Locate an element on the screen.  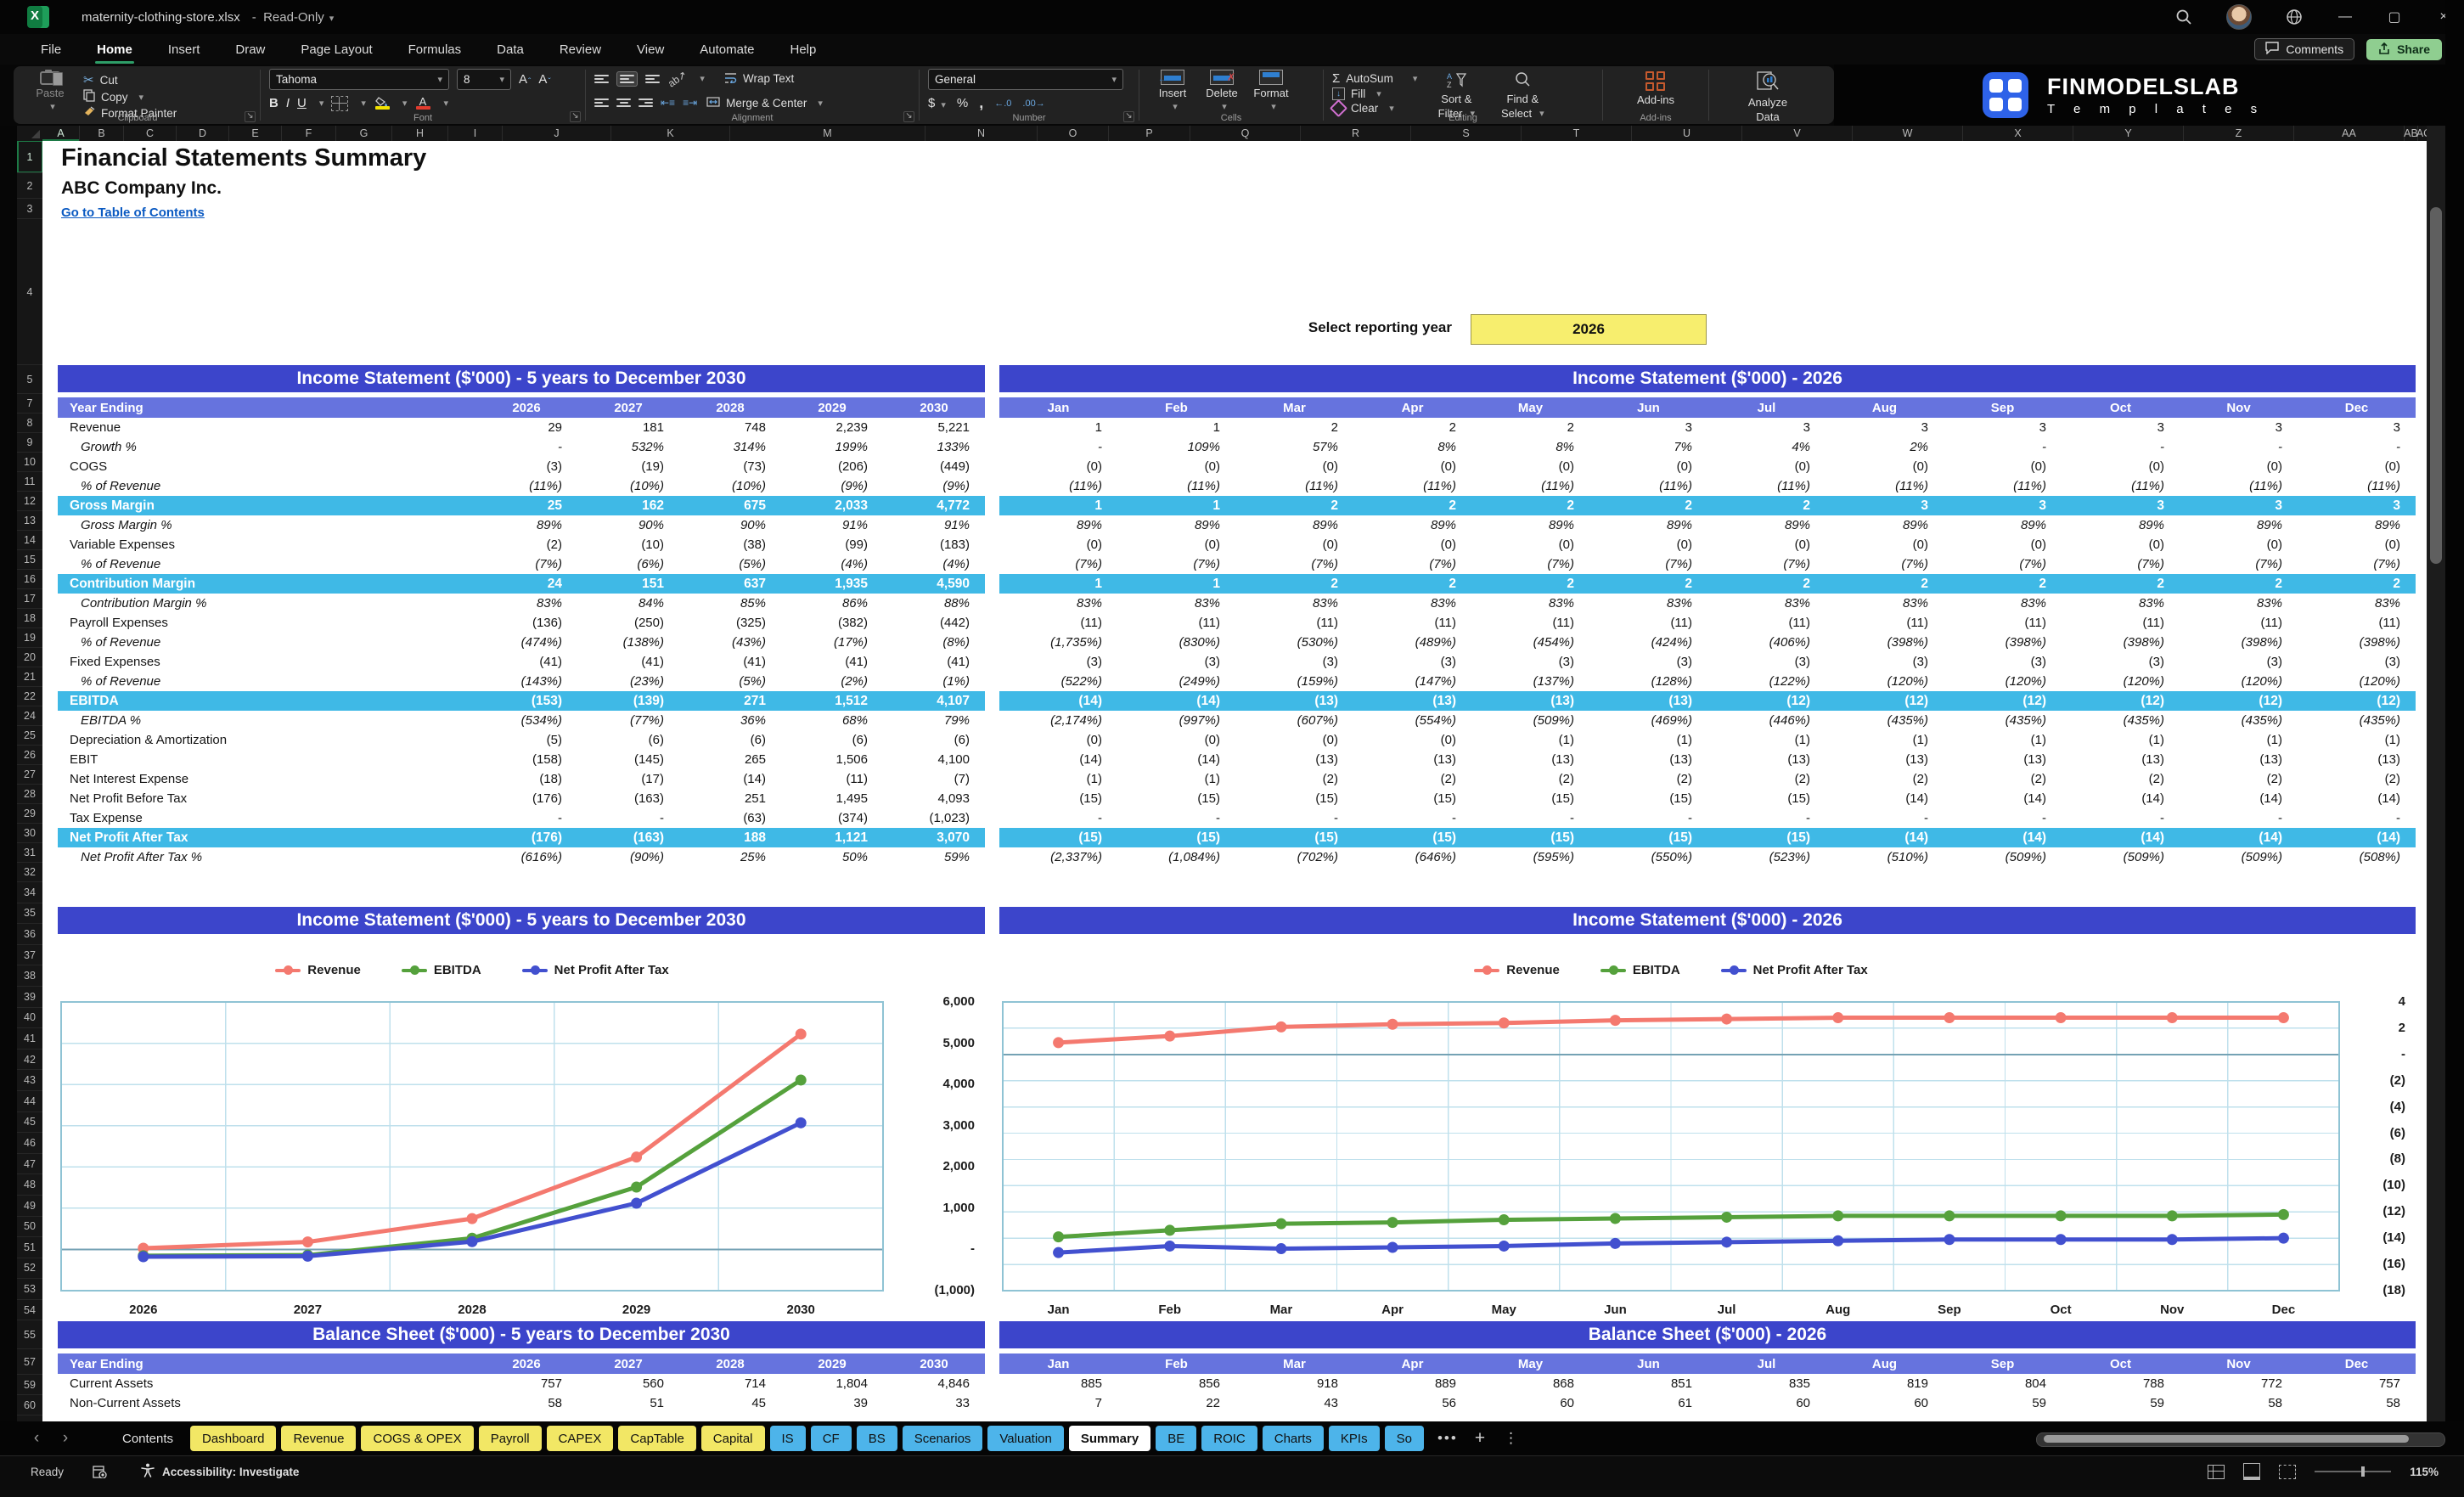
find-select-button: Find & Select ▾ is located at coordinates (1522, 95).